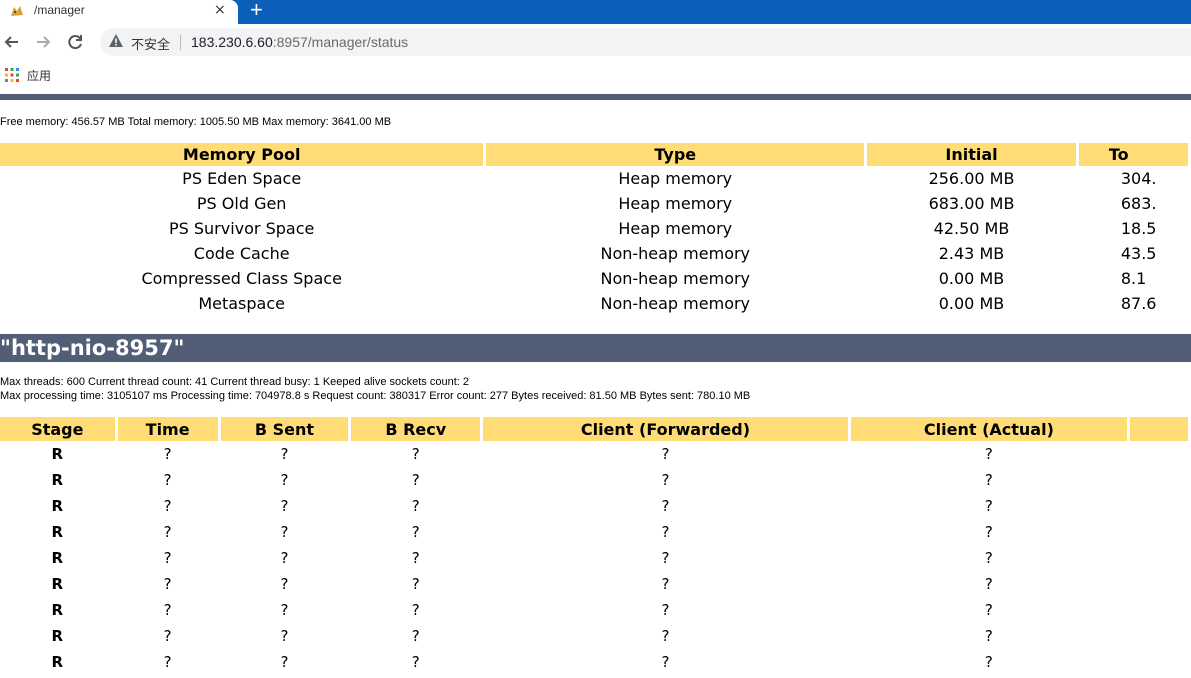 This screenshot has height=678, width=1191. Describe the element at coordinates (1138, 228) in the screenshot. I see `pool-total: 18.5` at that location.